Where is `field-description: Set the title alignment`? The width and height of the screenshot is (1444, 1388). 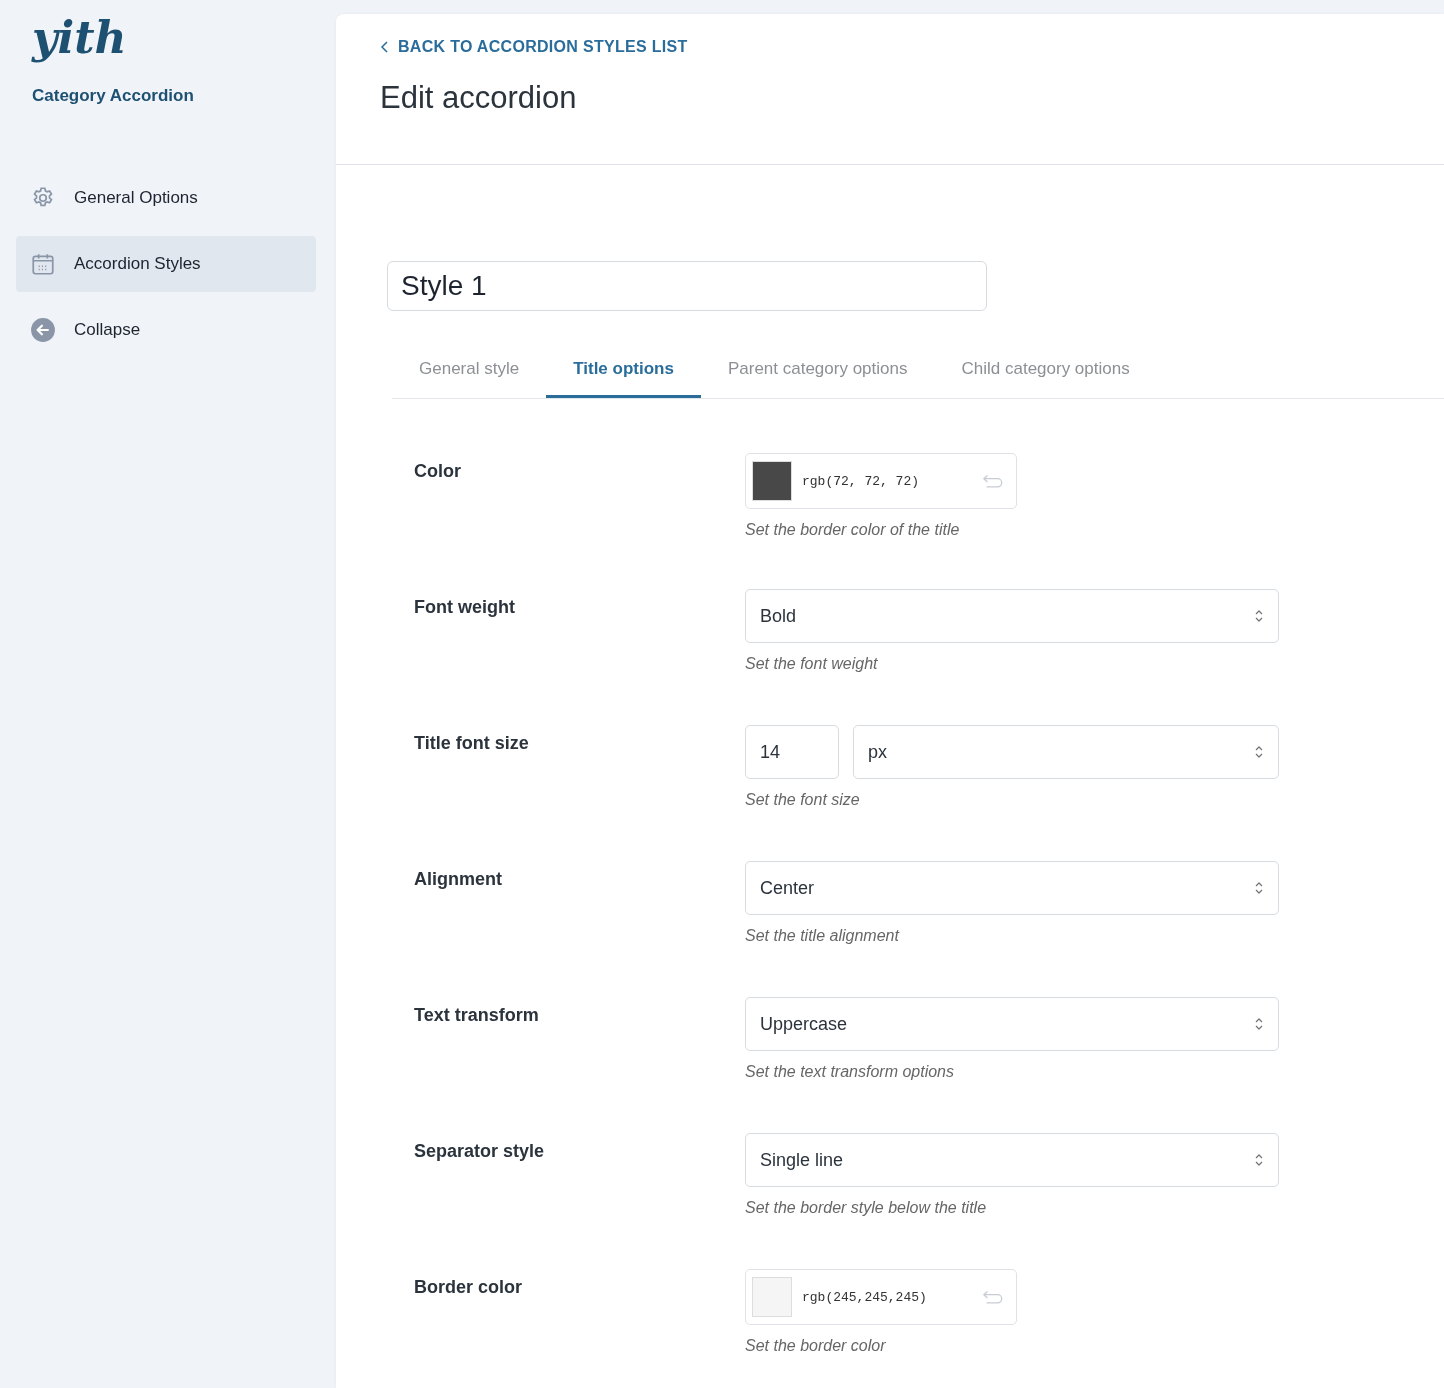 field-description: Set the title alignment is located at coordinates (823, 936).